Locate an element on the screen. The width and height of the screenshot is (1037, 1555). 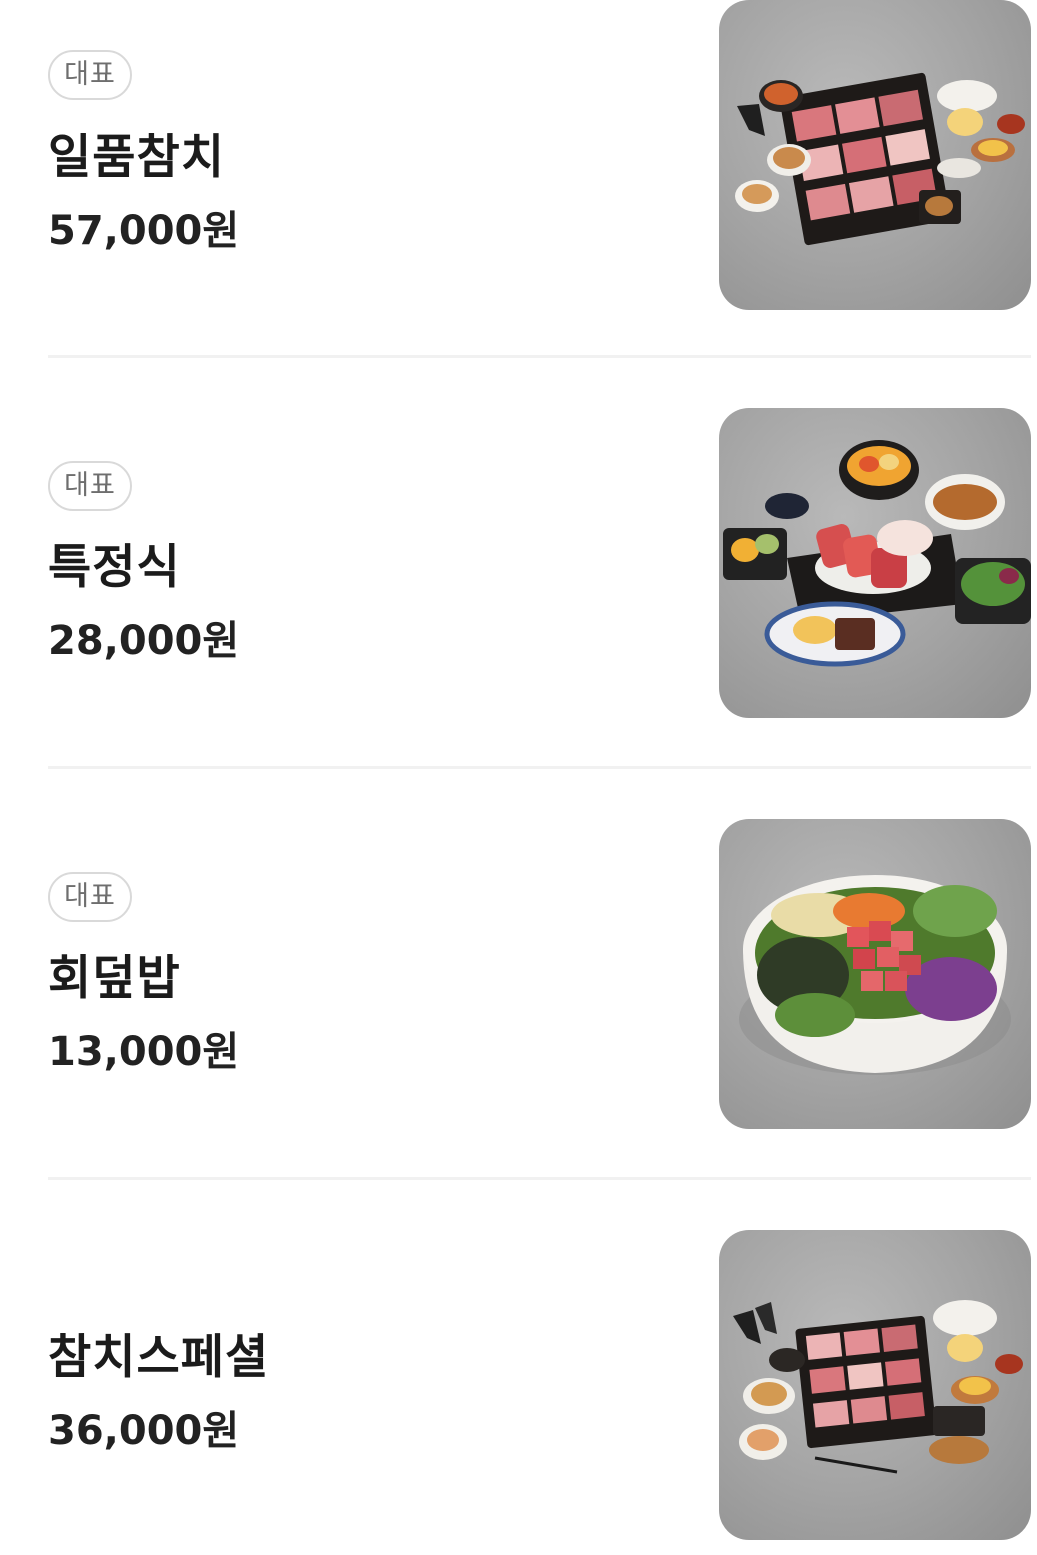
raw-fish-bibimbap-bowl-photo is located at coordinates (875, 974).